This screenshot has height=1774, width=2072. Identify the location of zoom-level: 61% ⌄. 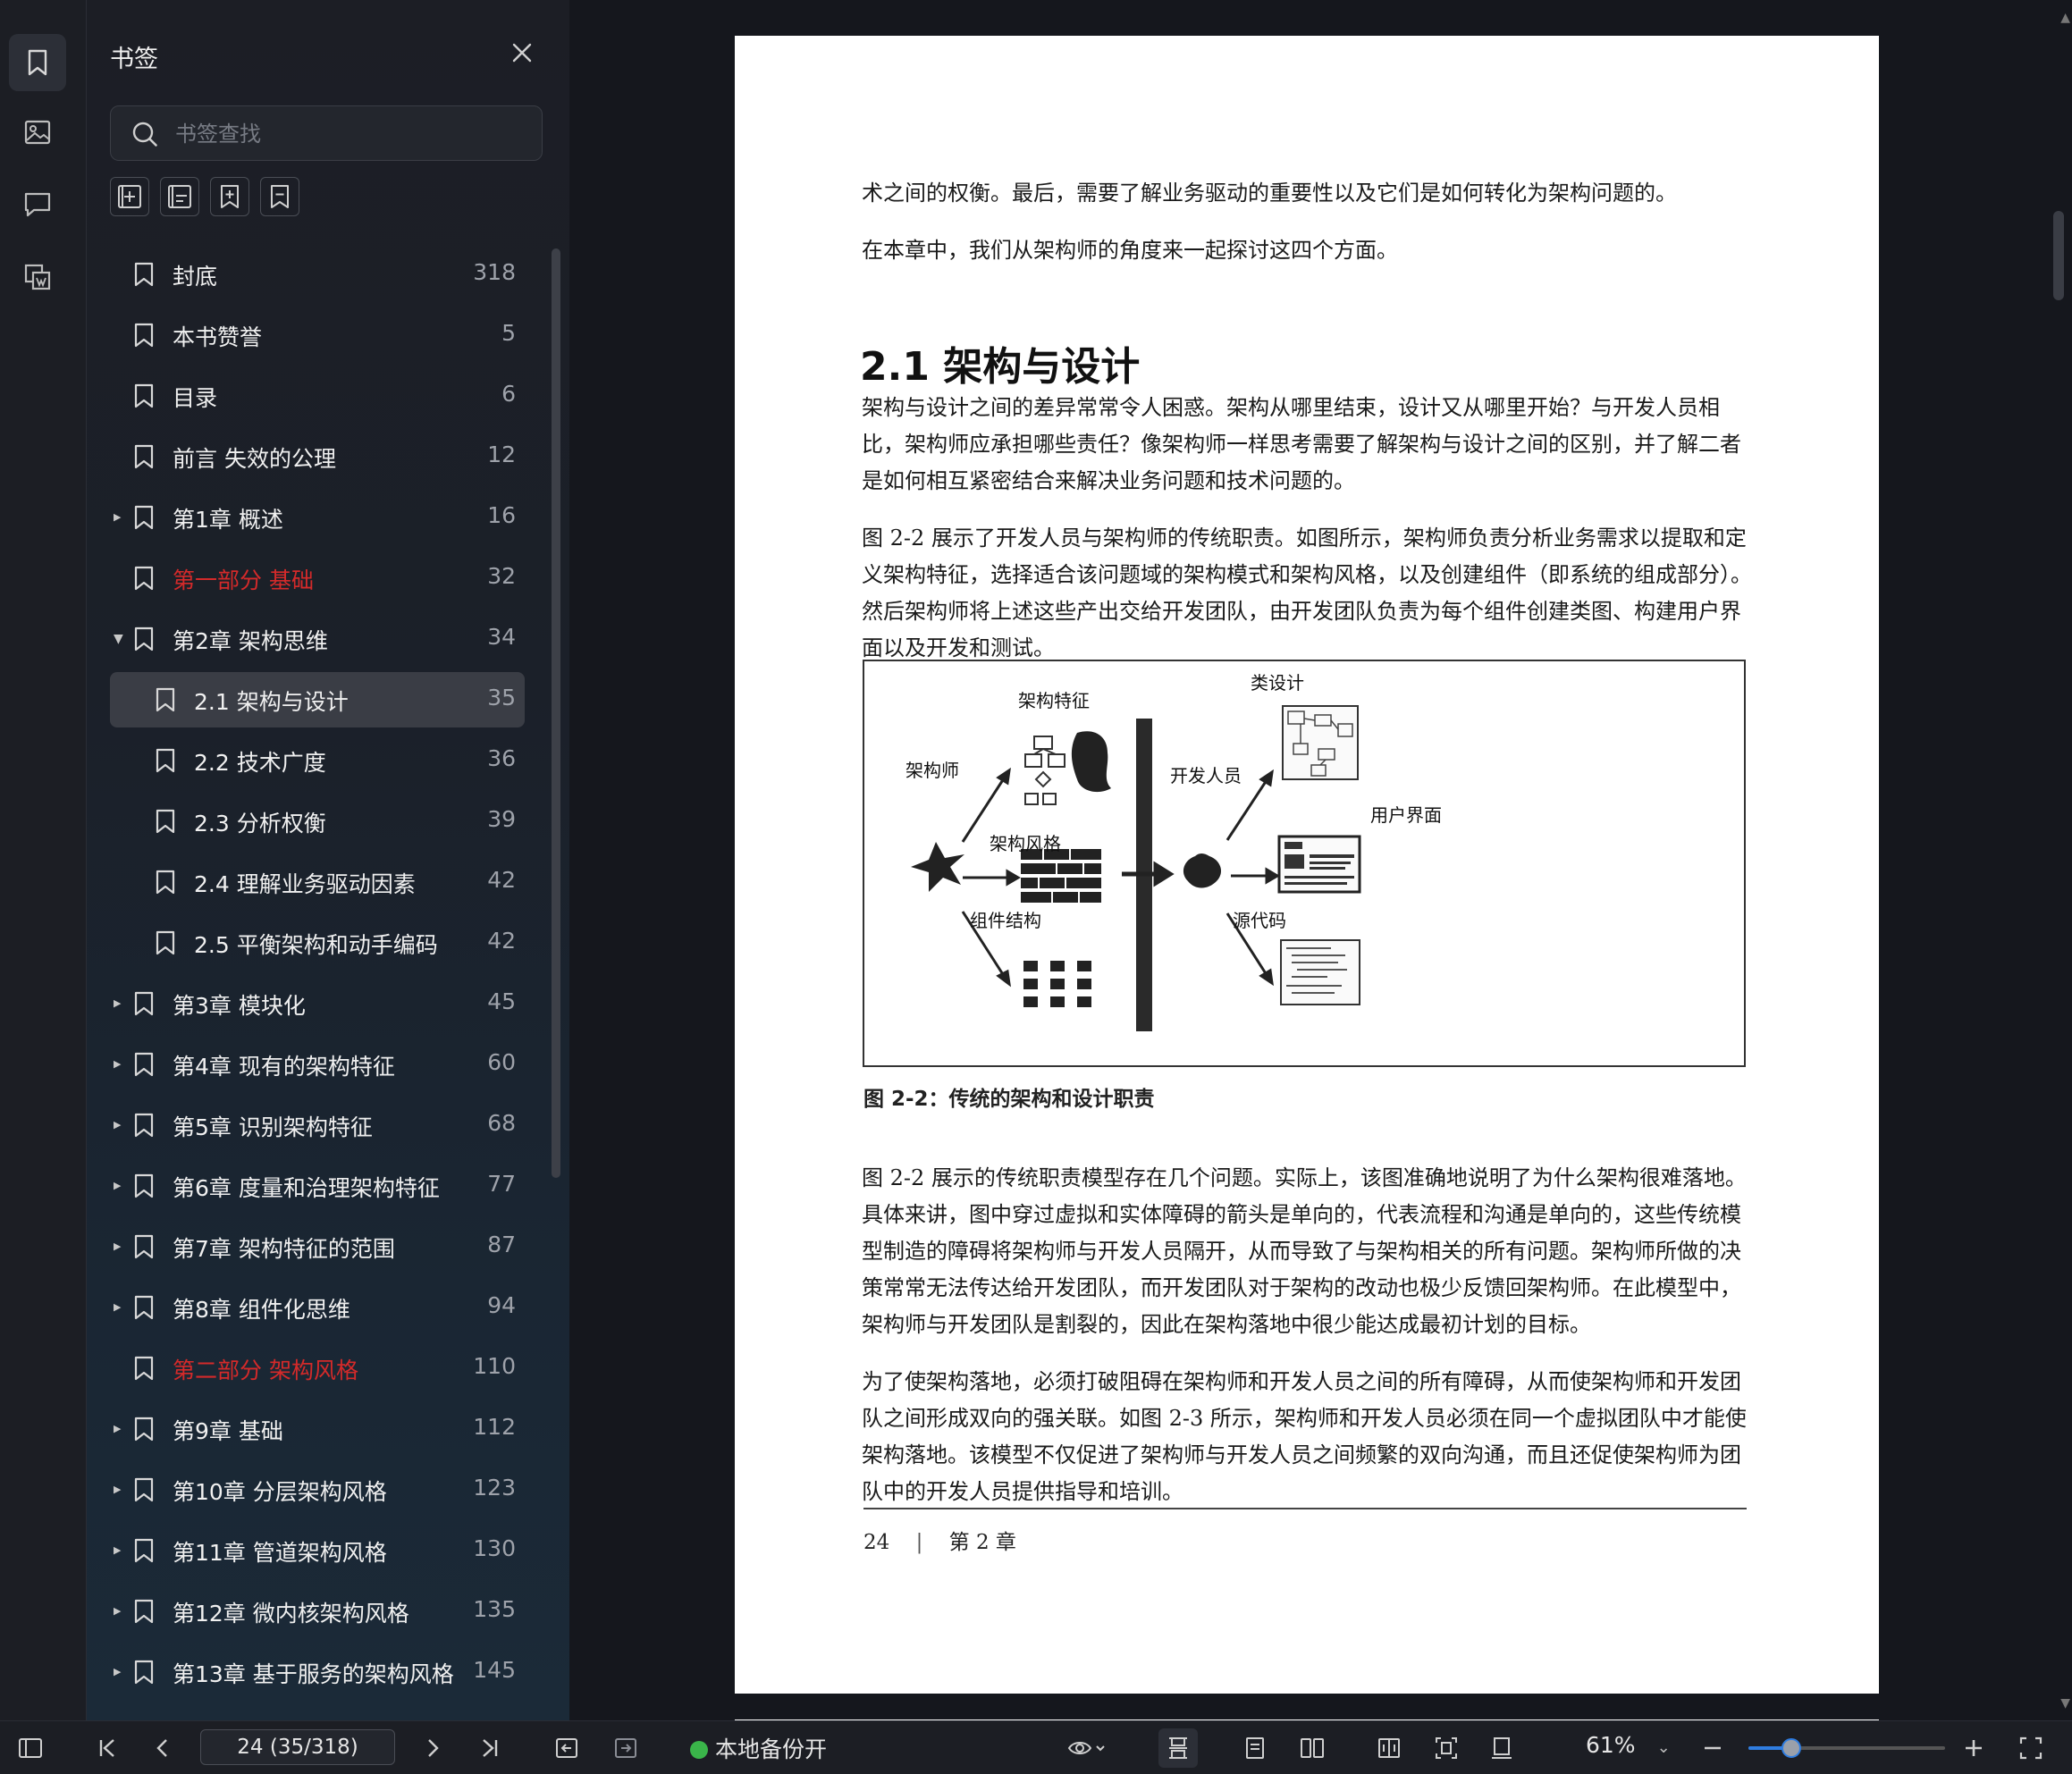
(1628, 1745).